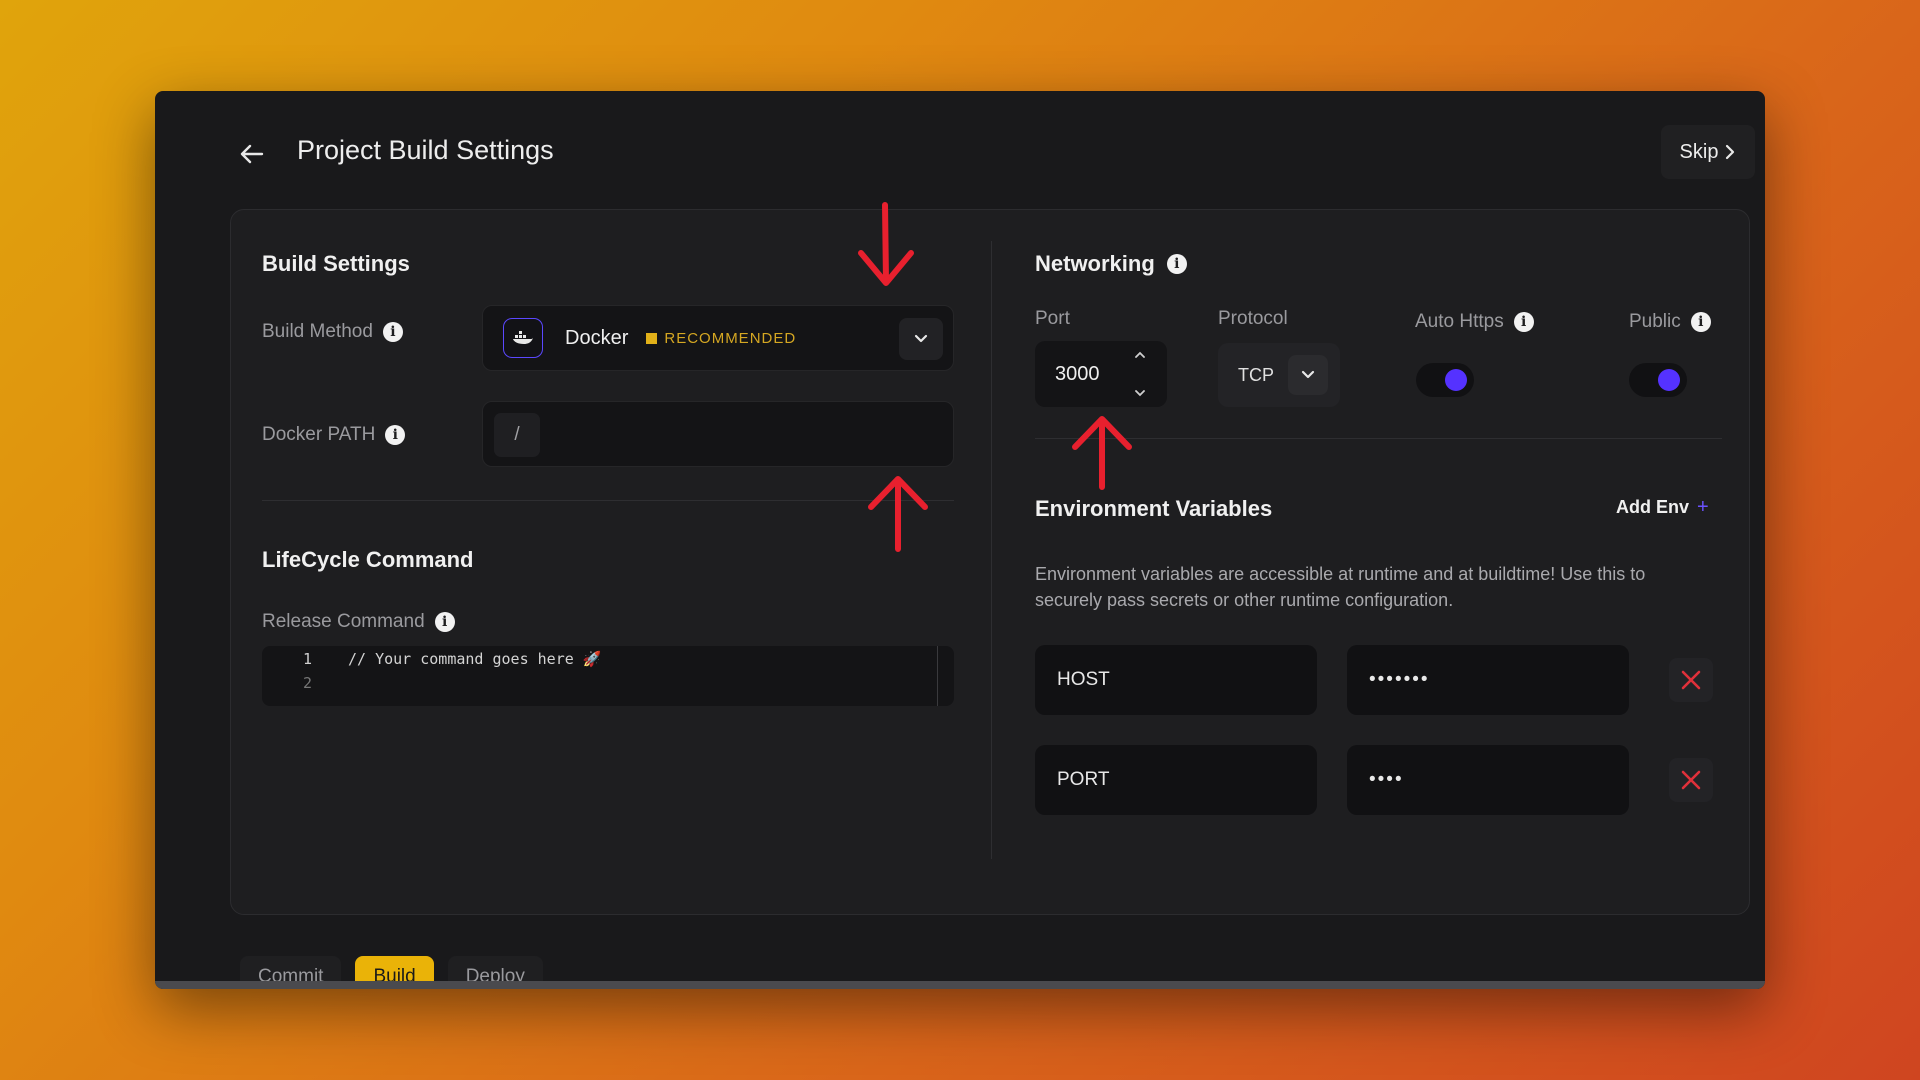 The image size is (1920, 1080). What do you see at coordinates (886, 244) in the screenshot?
I see `annotation-arrow-down-icon` at bounding box center [886, 244].